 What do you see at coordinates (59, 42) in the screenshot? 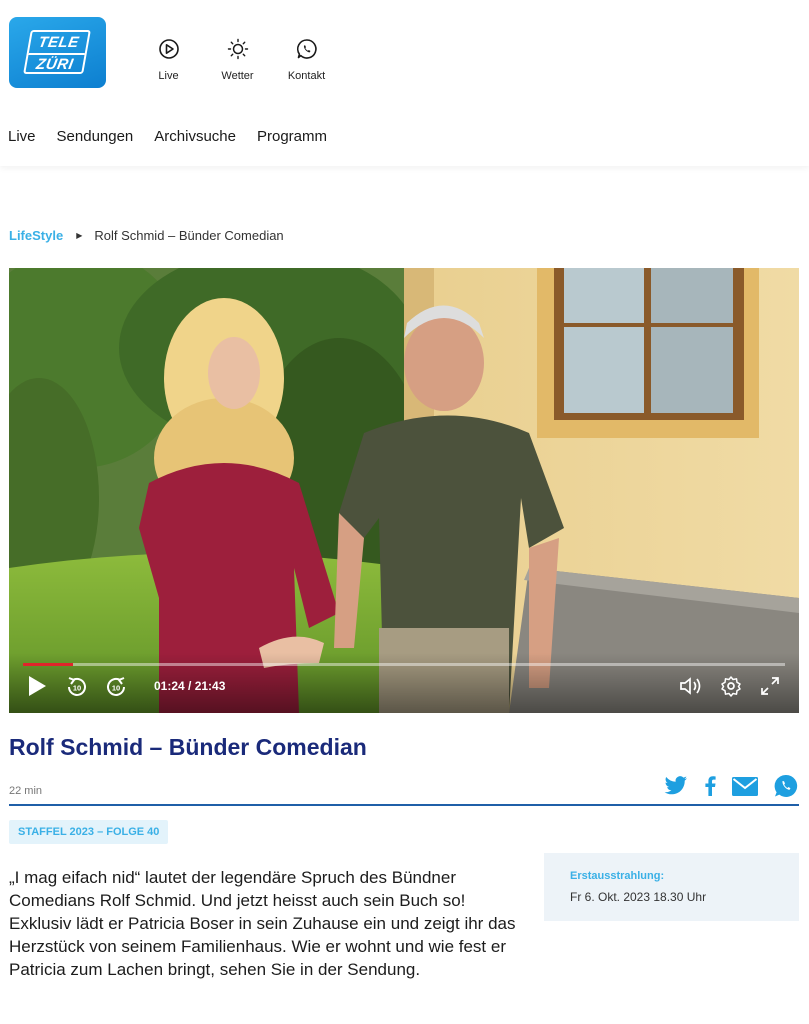
I see `logo-line-1: TELE` at bounding box center [59, 42].